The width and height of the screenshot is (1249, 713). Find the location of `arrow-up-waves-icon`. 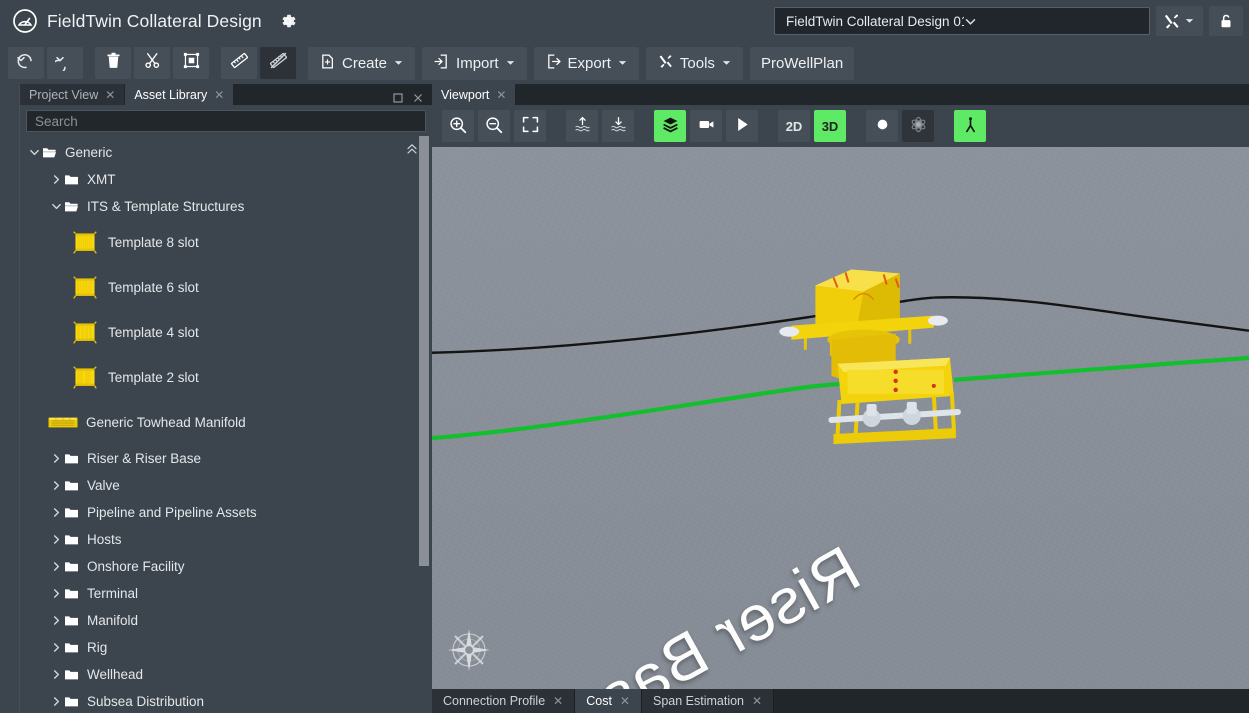

arrow-up-waves-icon is located at coordinates (582, 126).